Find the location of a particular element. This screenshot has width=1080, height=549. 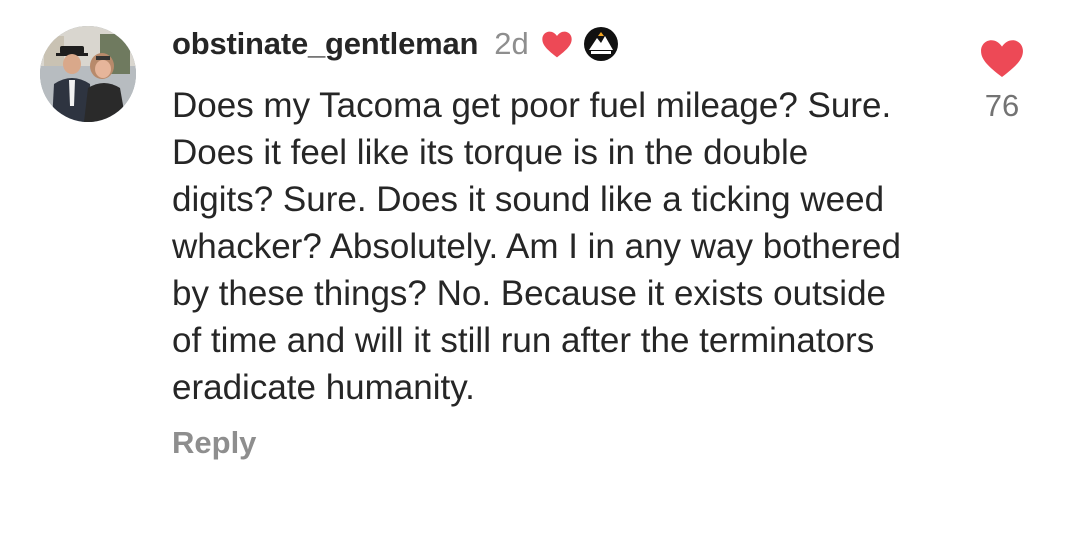

avatar is located at coordinates (88, 74).